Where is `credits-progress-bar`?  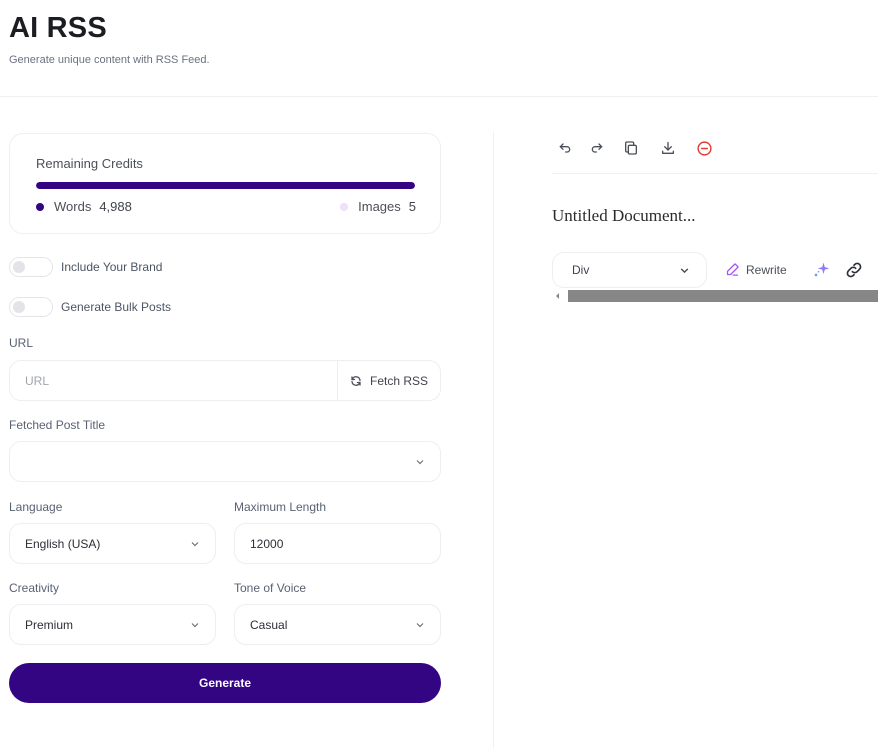
credits-progress-bar is located at coordinates (225, 185).